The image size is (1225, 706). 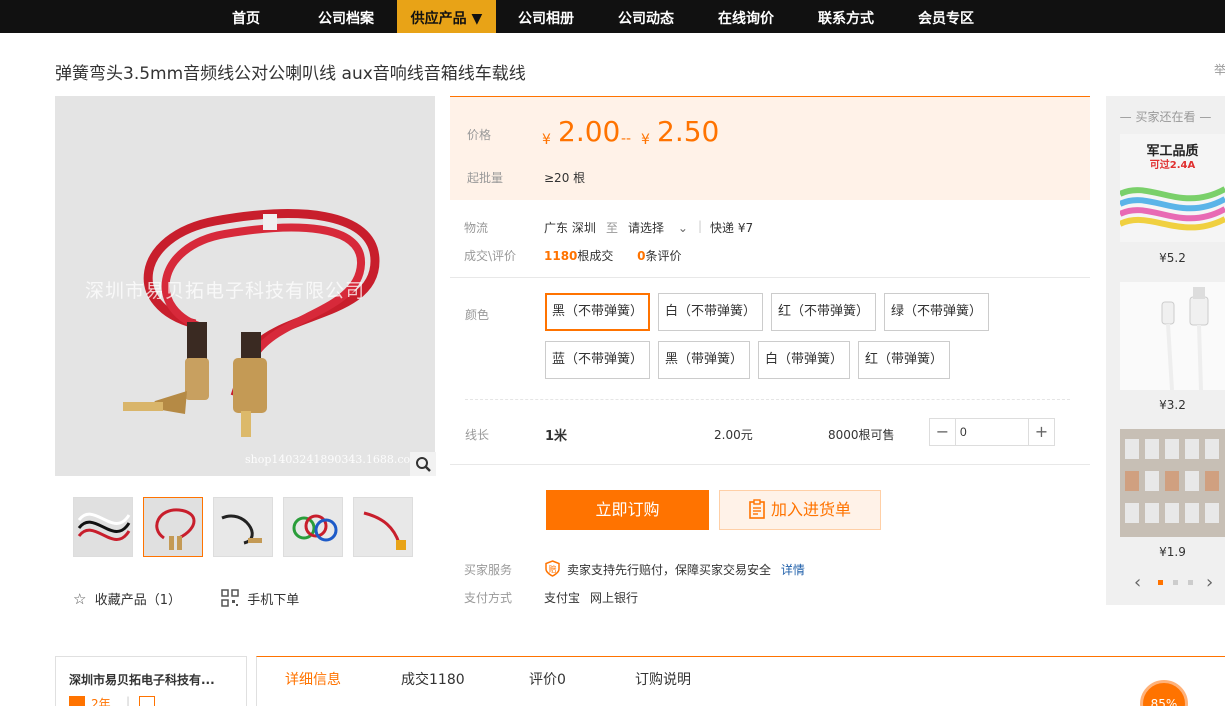 What do you see at coordinates (433, 679) in the screenshot?
I see `tab-transactions: 成交1180` at bounding box center [433, 679].